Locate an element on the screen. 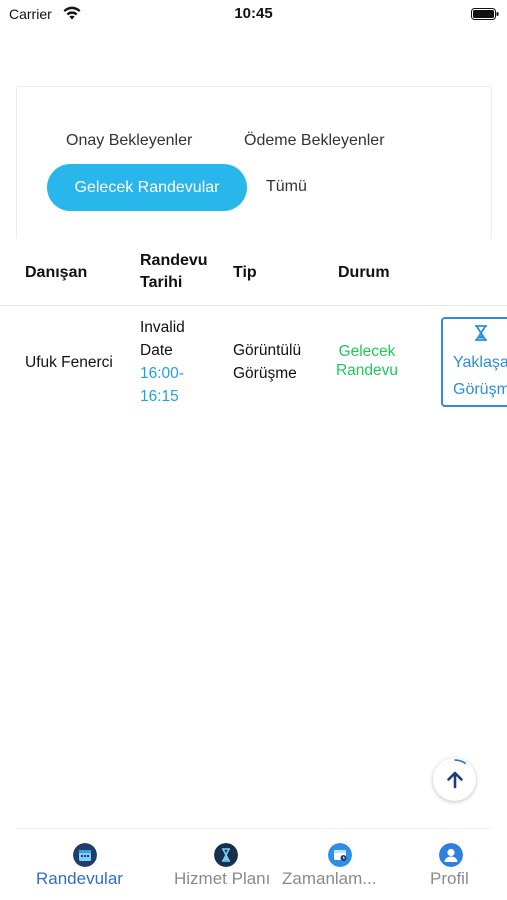 This screenshot has width=507, height=900. table-header: Danışan Randevu Tarihi Tip Durum is located at coordinates (253, 273).